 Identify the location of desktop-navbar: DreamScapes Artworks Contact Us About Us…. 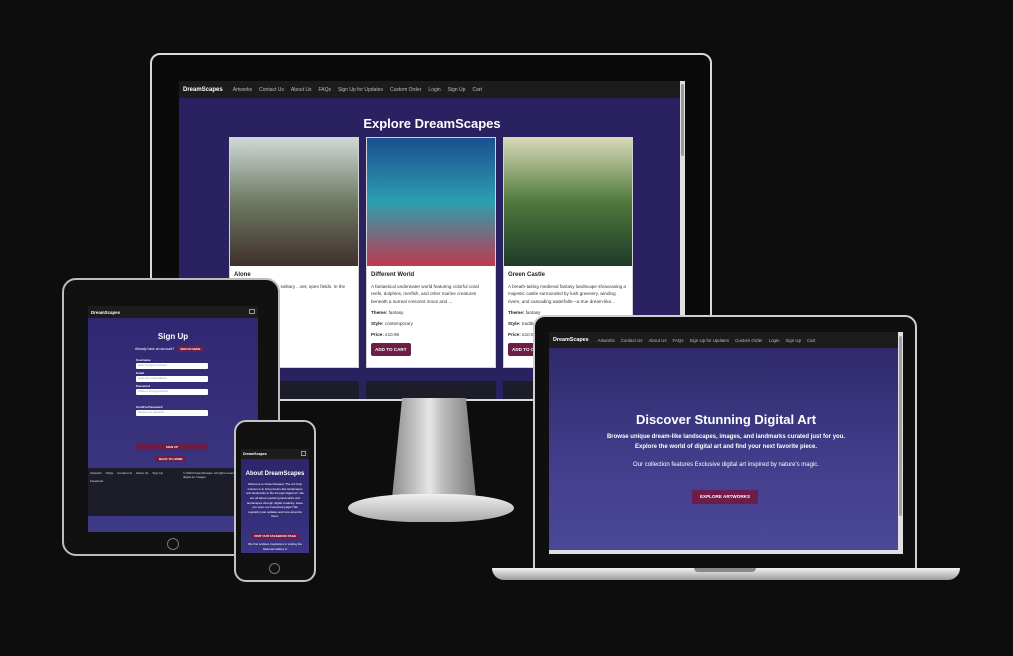
(432, 89).